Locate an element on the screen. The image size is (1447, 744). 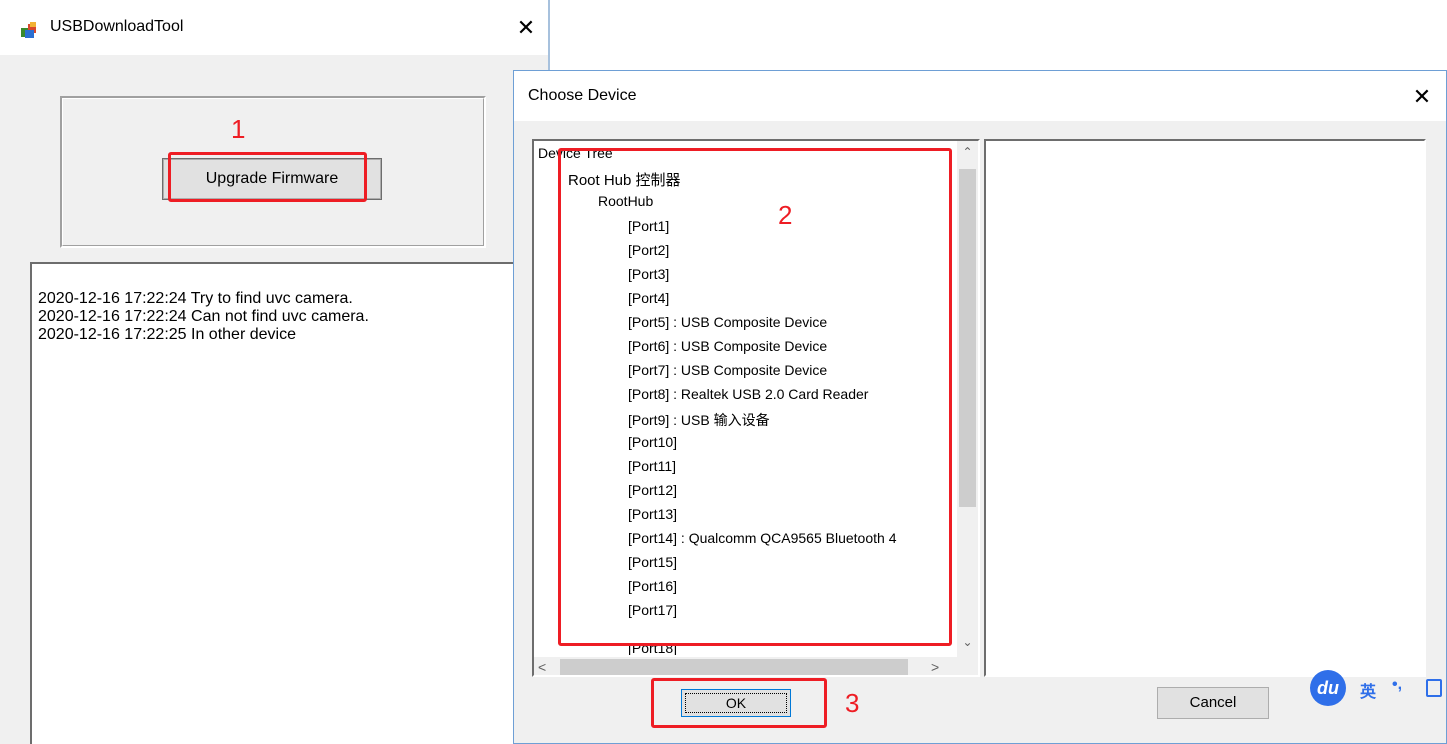
log-line: 2020-12-16 17:22:25 In other device is located at coordinates (167, 334).